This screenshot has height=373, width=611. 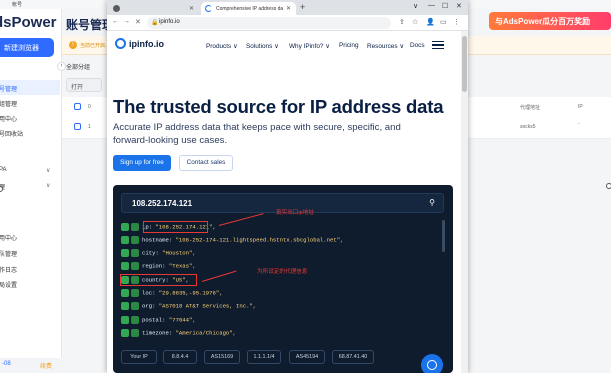 I want to click on contact-sales-button: Contact sales, so click(x=206, y=163).